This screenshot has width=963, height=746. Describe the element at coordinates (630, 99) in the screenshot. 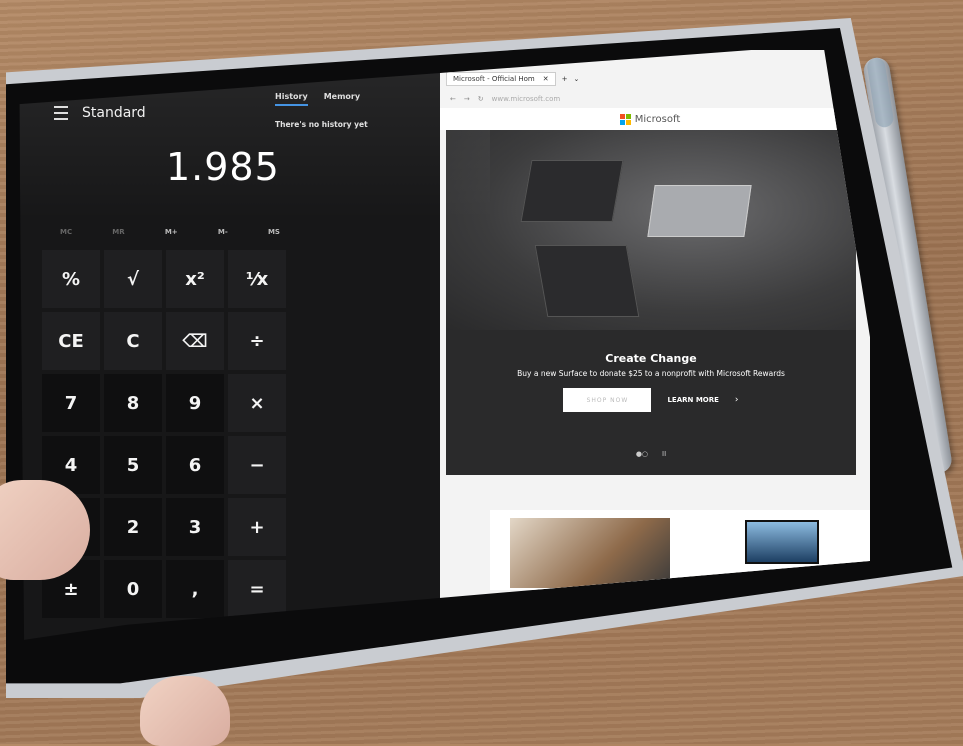

I see `address-bar: ← → ↻ www.microsoft.com` at that location.